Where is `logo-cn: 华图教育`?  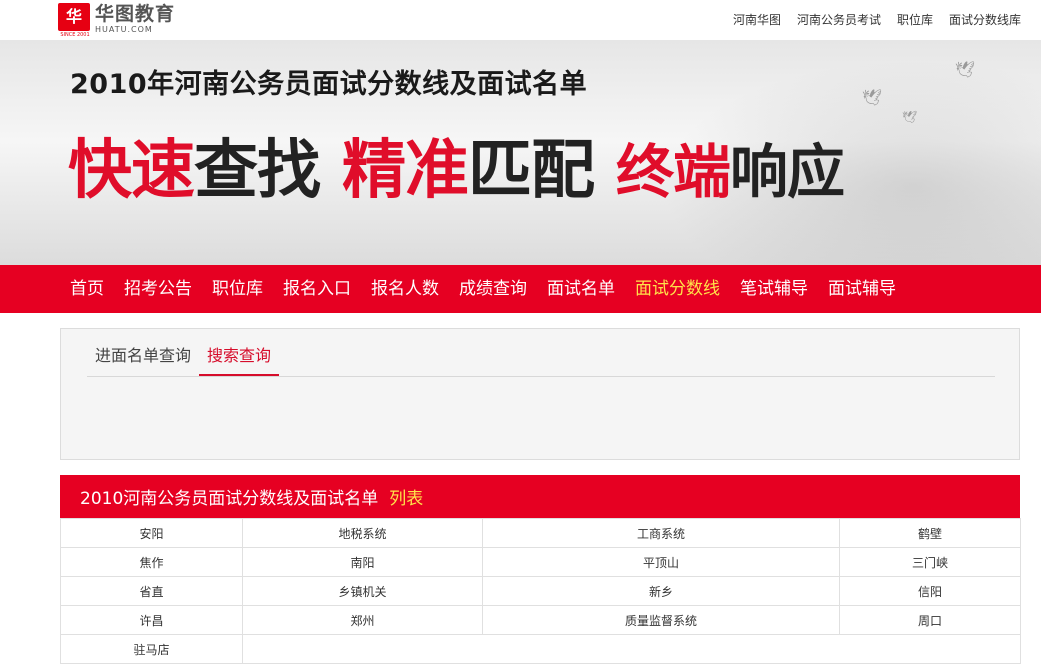
logo-cn: 华图教育 is located at coordinates (135, 14).